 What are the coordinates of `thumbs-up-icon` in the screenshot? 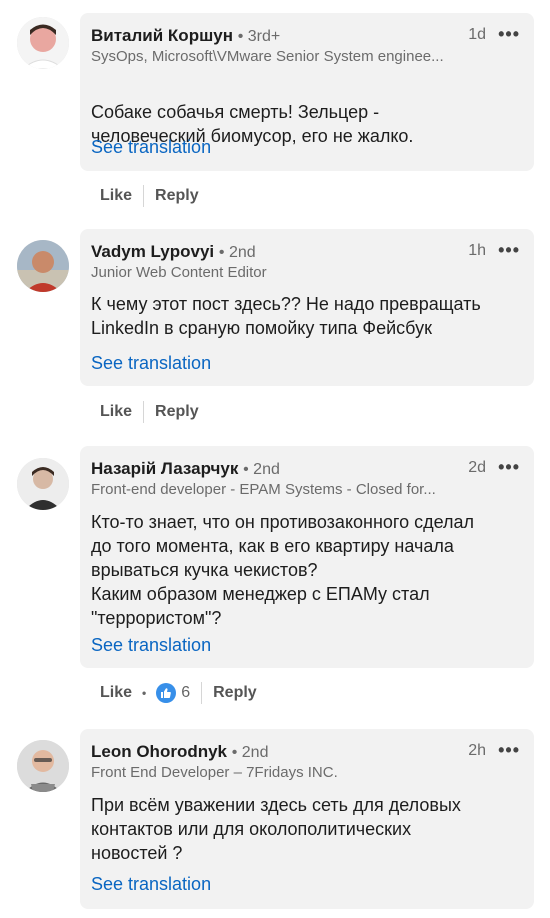 It's located at (166, 693).